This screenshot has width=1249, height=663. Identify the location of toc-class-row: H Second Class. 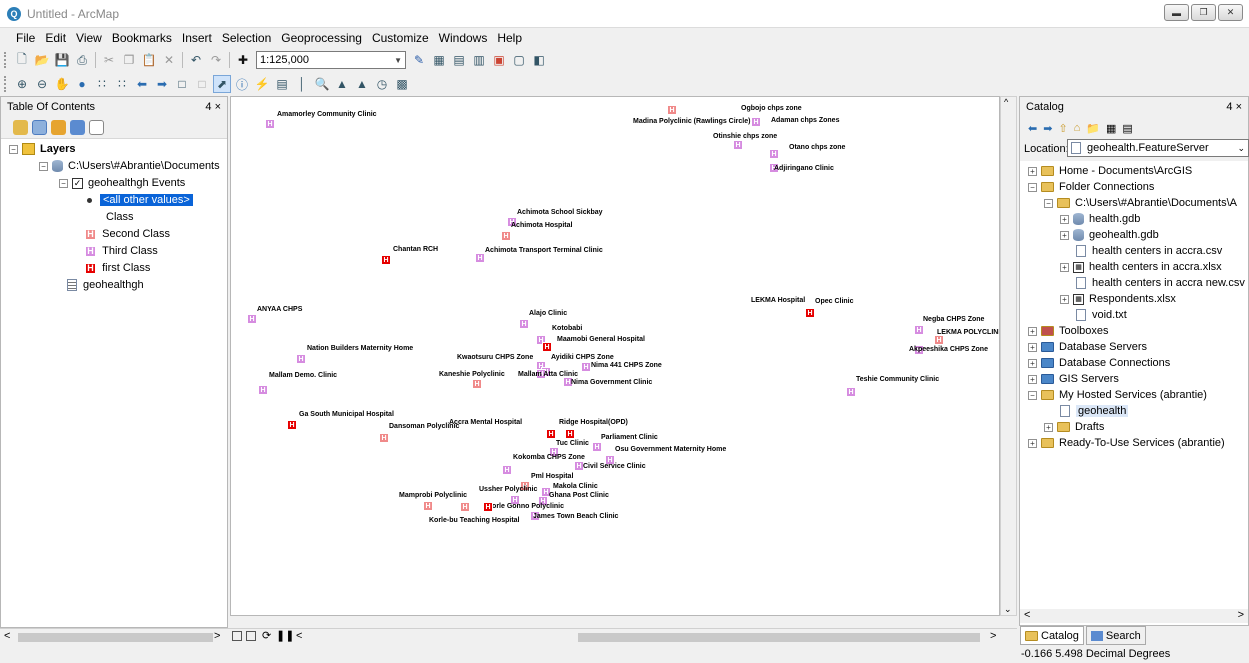
(127, 234).